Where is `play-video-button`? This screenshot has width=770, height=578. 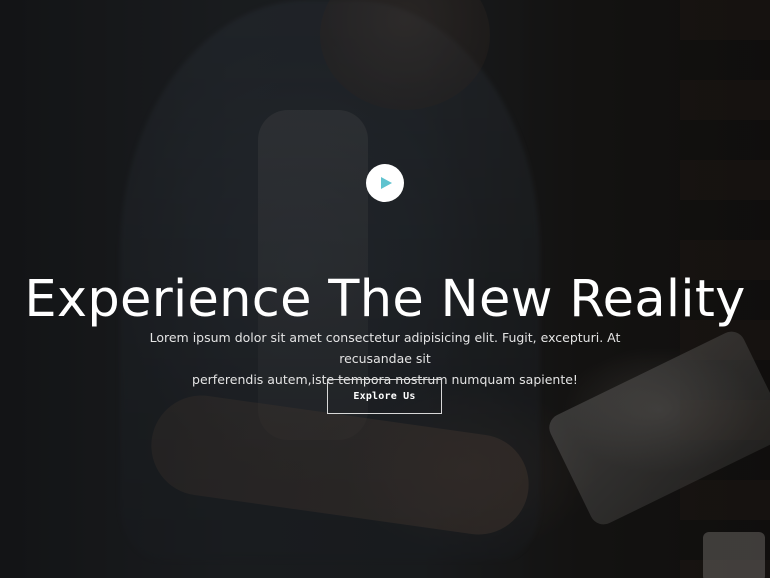 play-video-button is located at coordinates (385, 183).